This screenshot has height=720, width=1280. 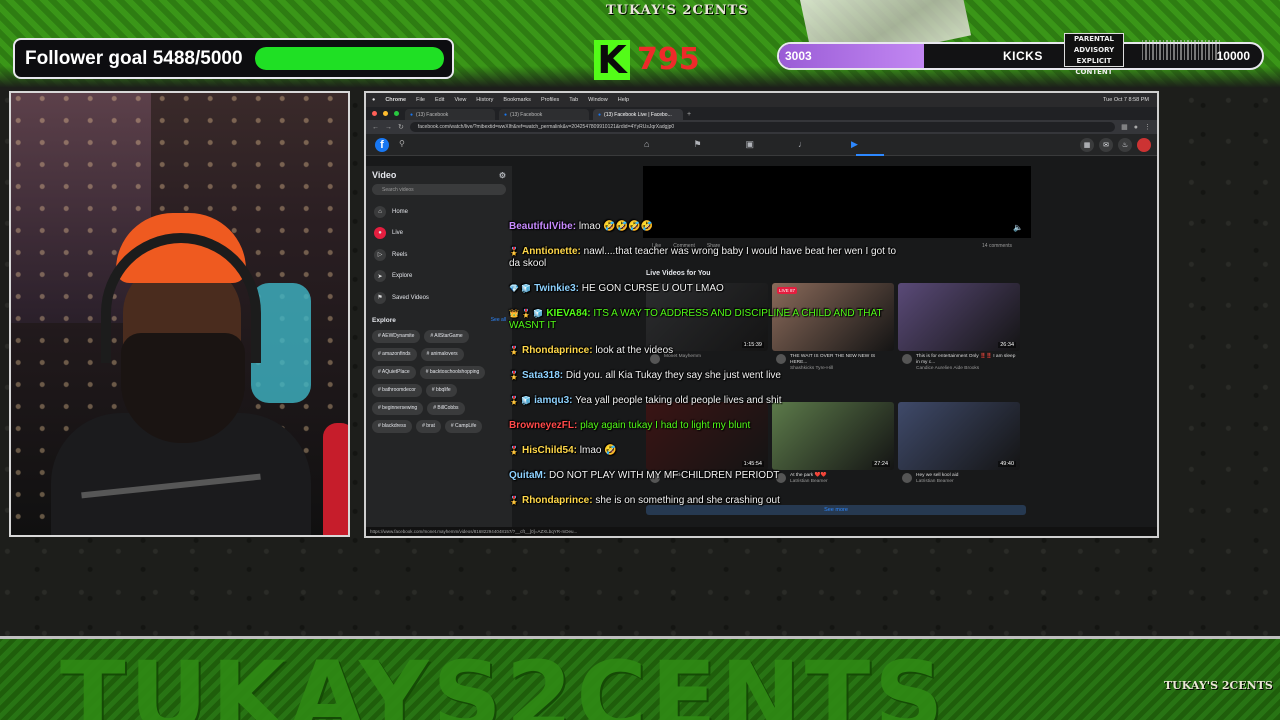 I want to click on menu-tab: Tab, so click(x=573, y=100).